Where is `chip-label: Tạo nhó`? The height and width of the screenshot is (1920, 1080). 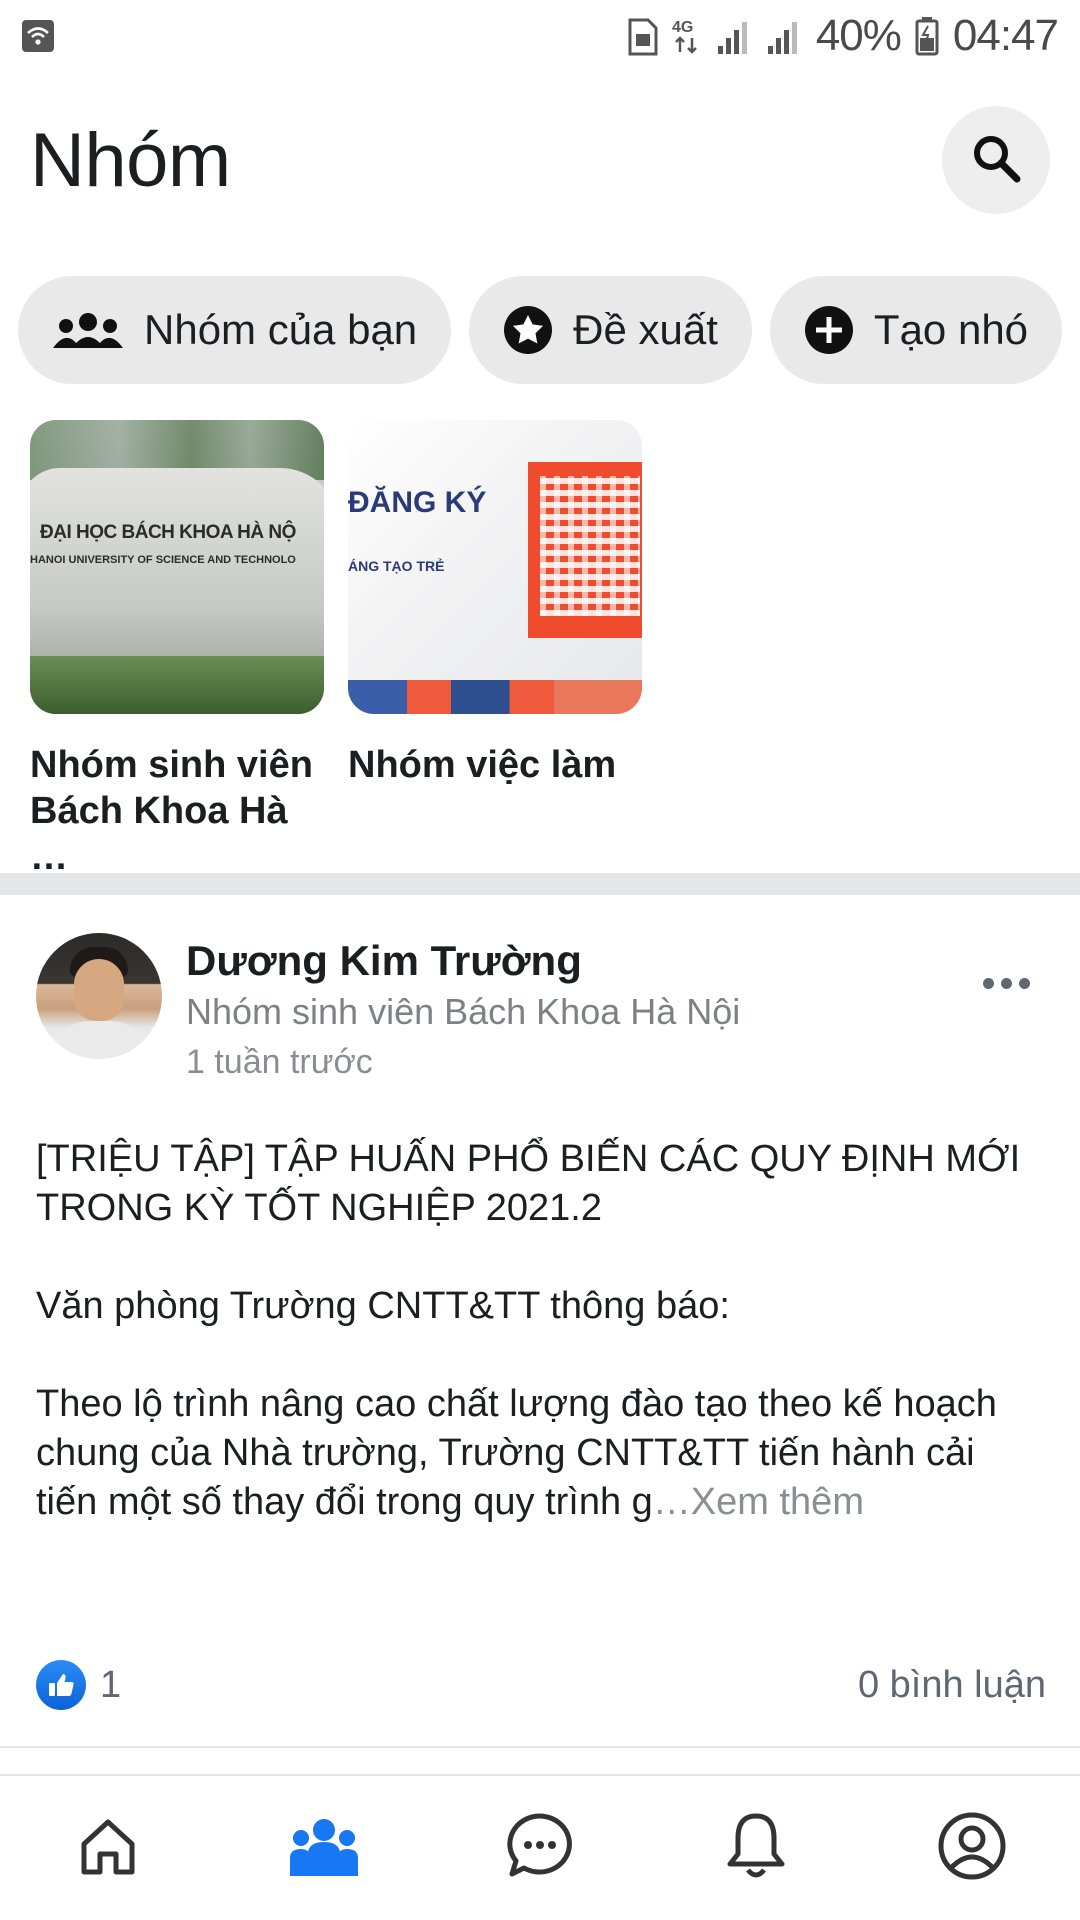
chip-label: Tạo nhó is located at coordinates (951, 329).